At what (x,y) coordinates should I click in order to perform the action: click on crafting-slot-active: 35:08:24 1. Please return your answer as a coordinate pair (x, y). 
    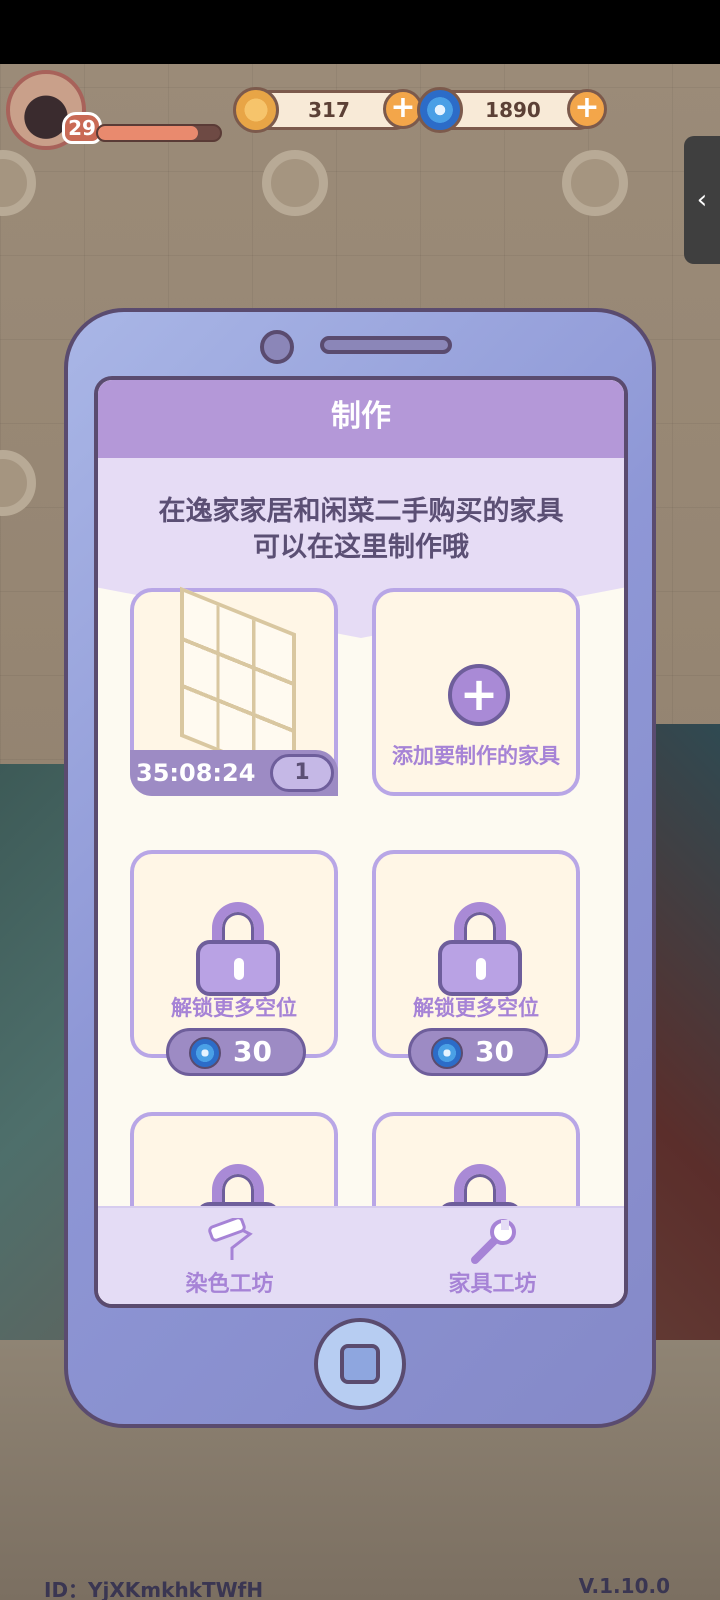
    Looking at the image, I should click on (234, 691).